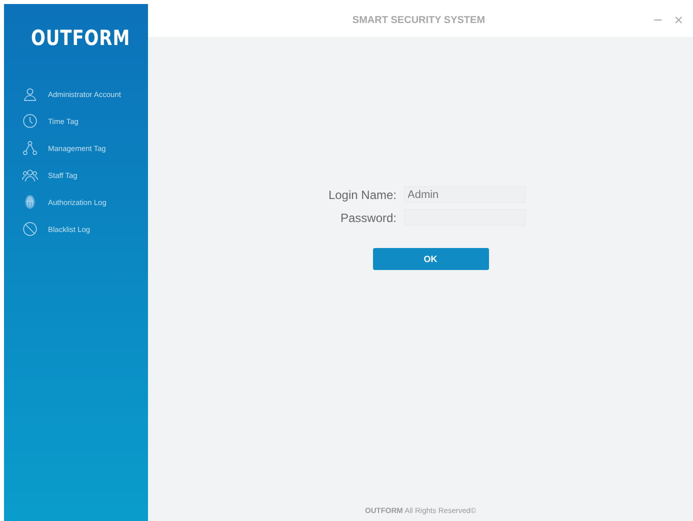  Describe the element at coordinates (81, 38) in the screenshot. I see `logo: OUTFORM` at that location.